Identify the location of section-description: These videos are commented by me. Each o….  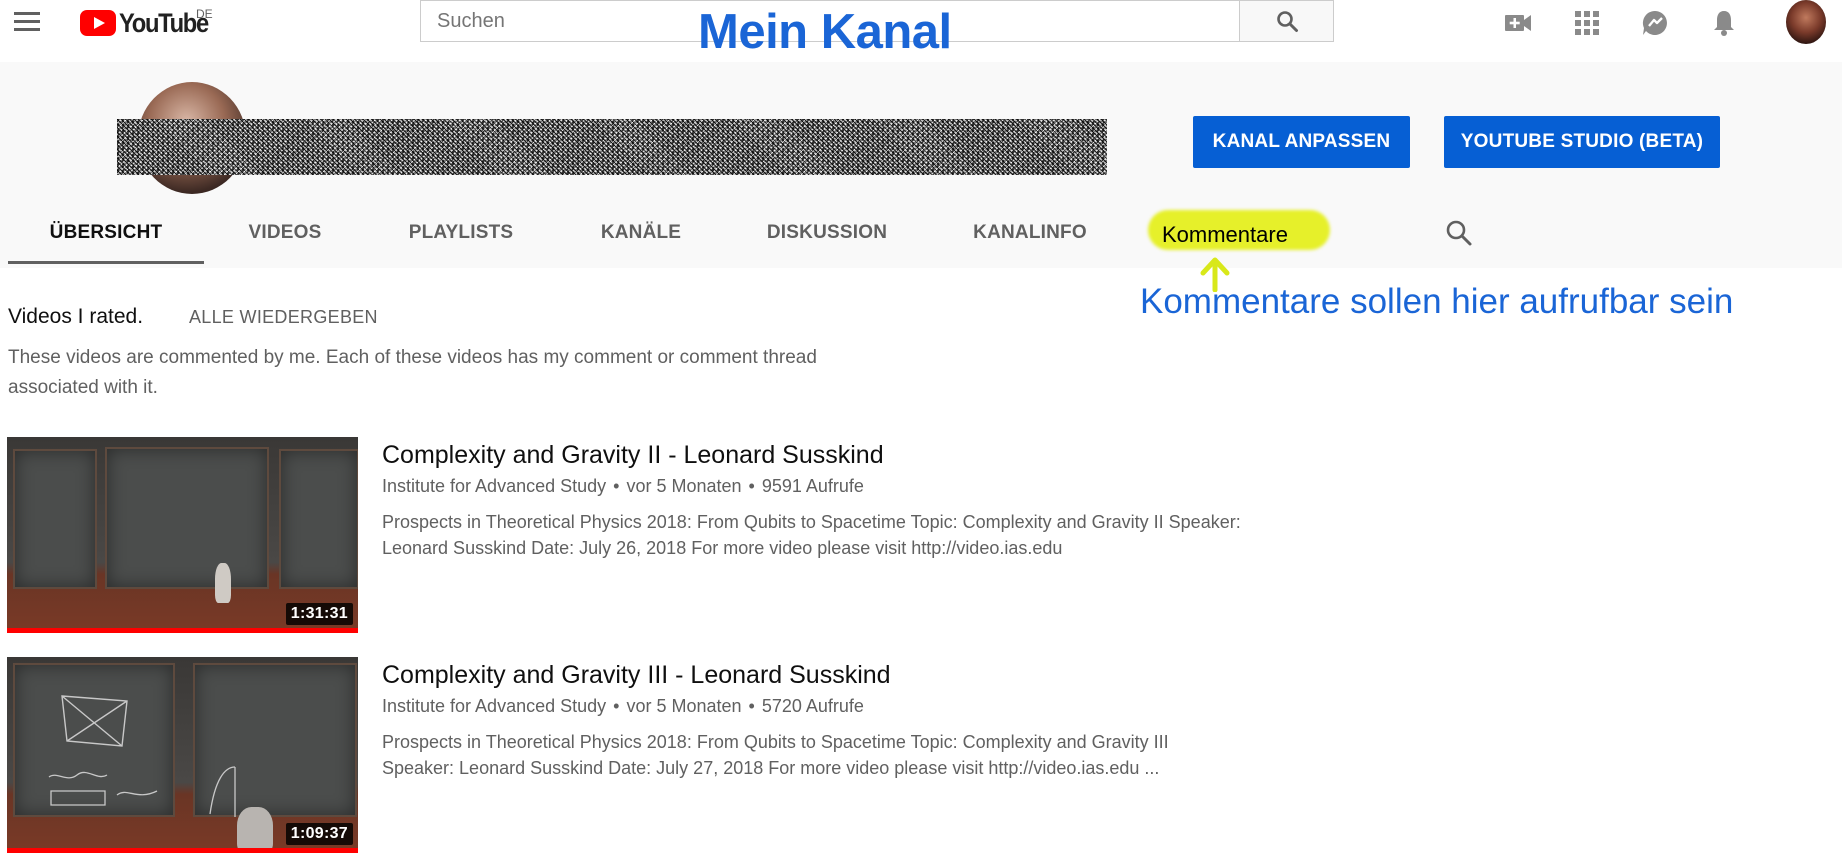
(412, 372).